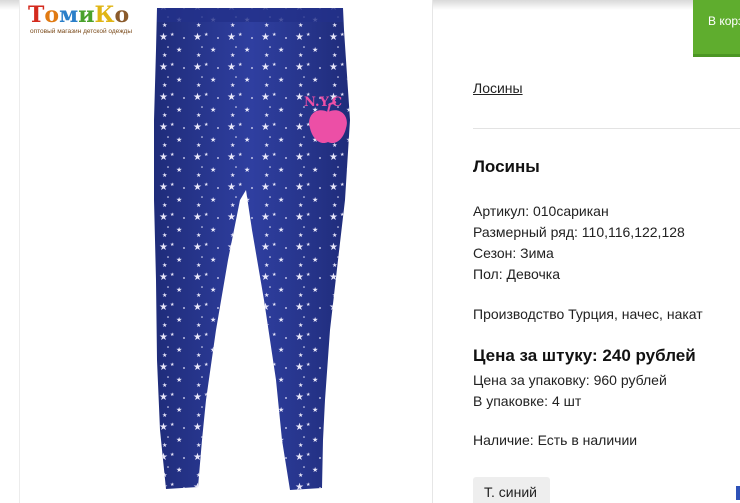 The width and height of the screenshot is (740, 503). I want to click on logo-wordmark: Т о м и К о, so click(78, 15).